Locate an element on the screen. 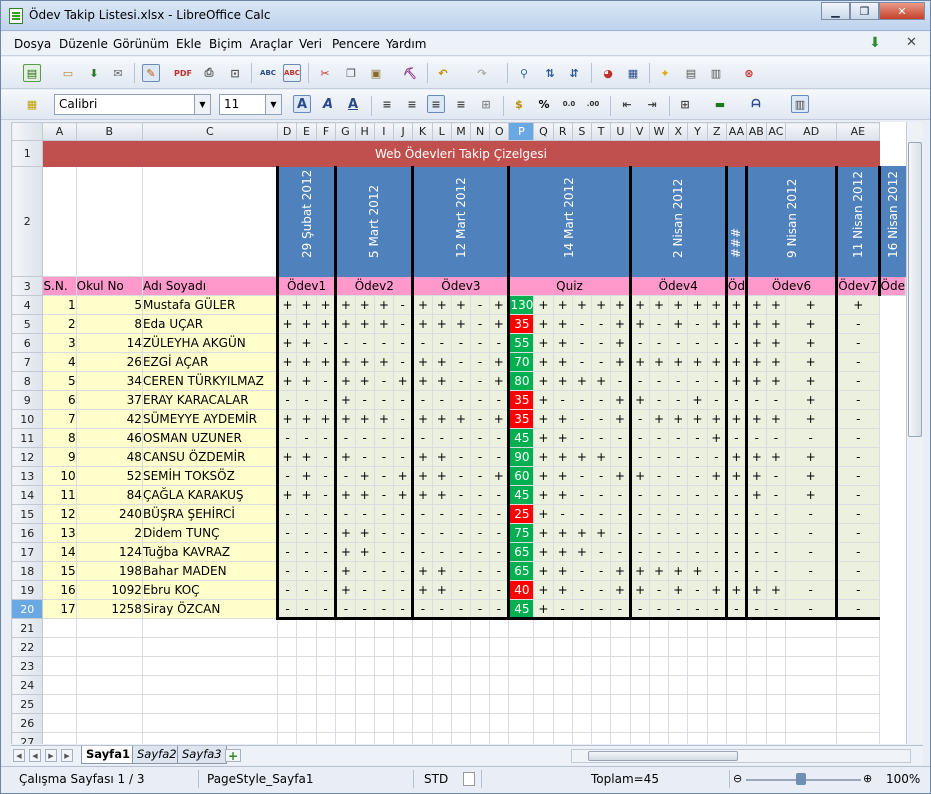 The image size is (931, 794). column-header: D is located at coordinates (287, 131).